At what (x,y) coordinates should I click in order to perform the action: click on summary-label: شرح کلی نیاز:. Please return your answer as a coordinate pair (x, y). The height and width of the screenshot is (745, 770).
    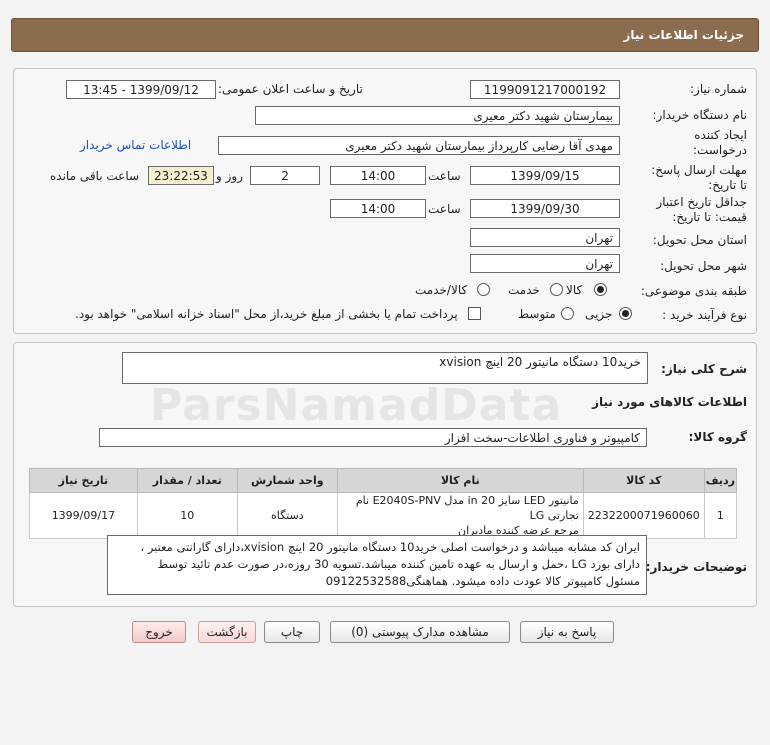
    Looking at the image, I should click on (704, 369).